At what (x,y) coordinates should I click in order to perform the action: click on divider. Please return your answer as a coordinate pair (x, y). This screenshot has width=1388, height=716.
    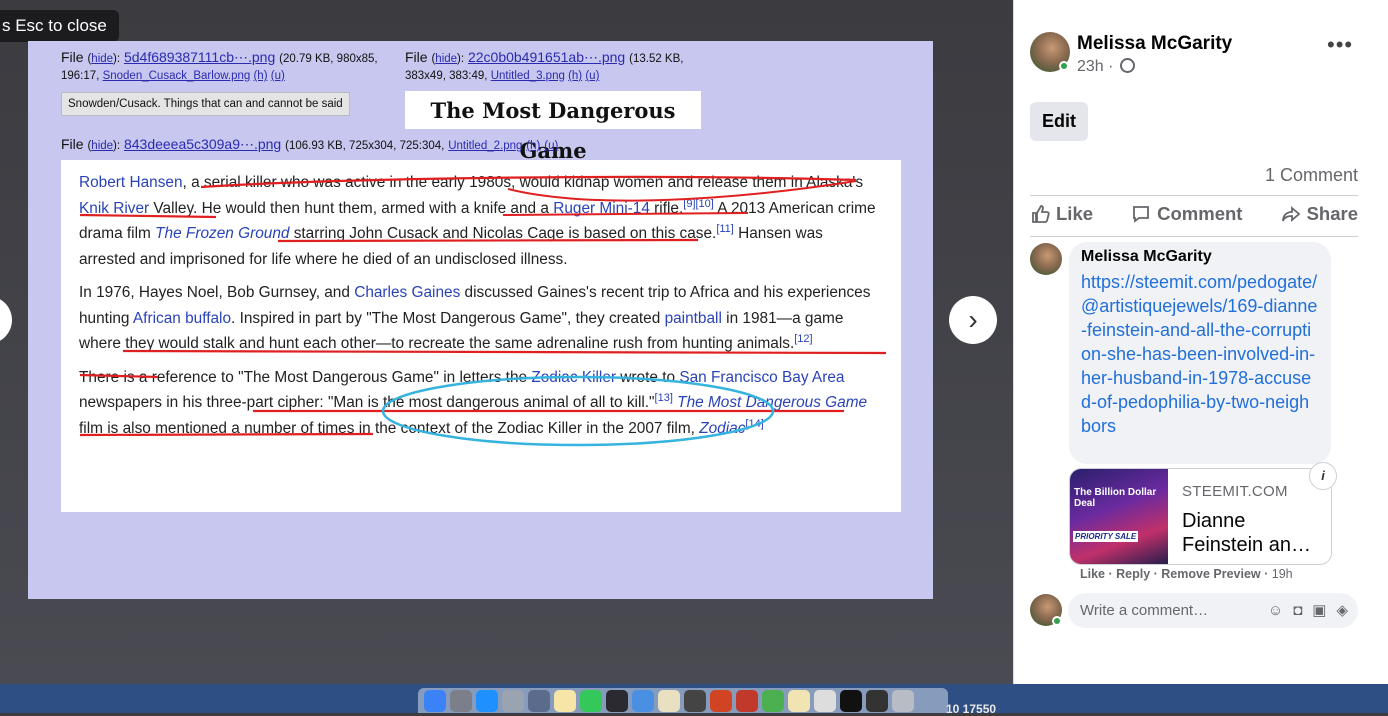
    Looking at the image, I should click on (1194, 236).